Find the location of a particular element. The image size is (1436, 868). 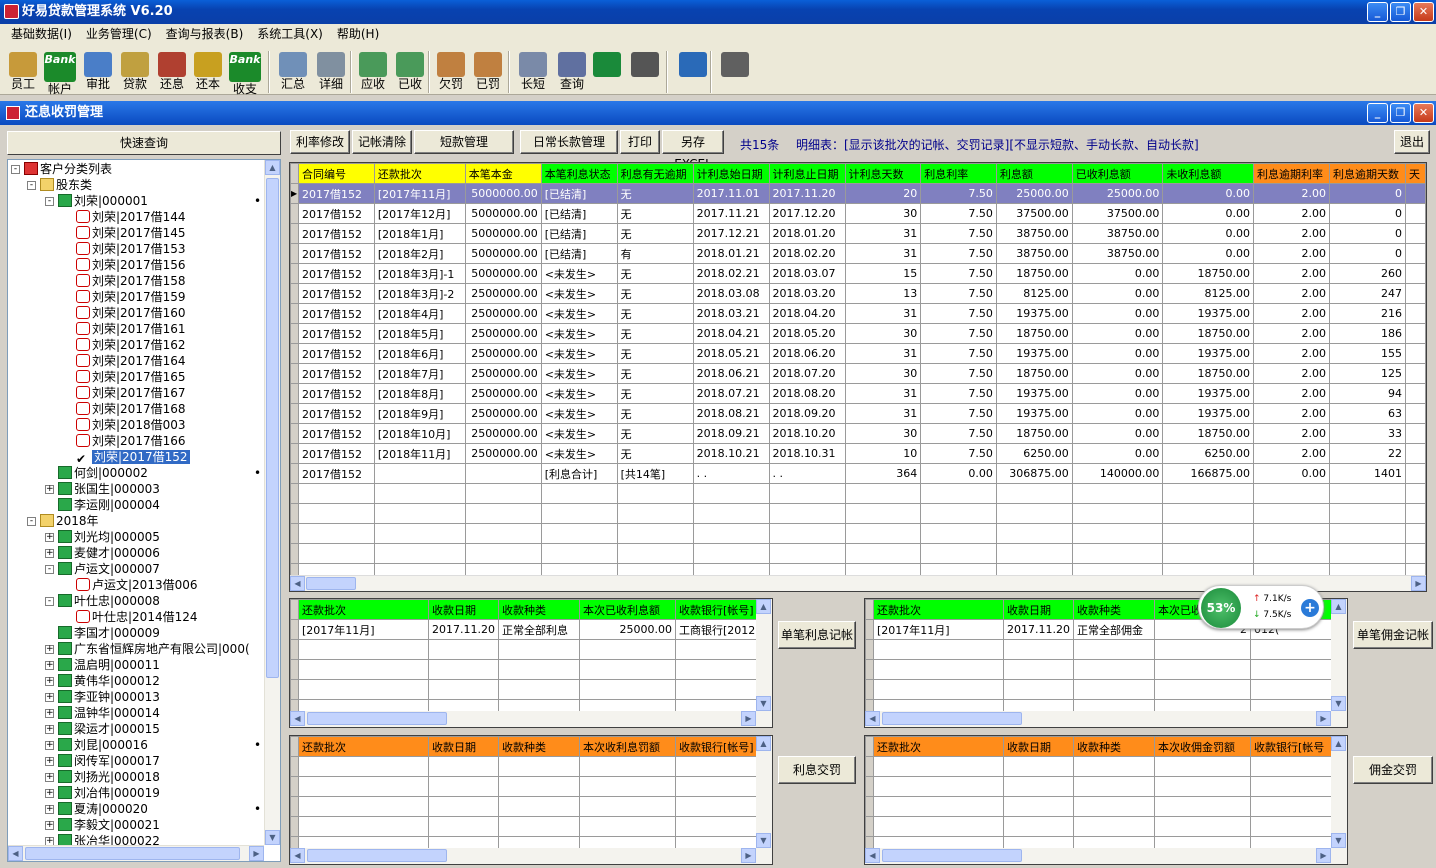

commission-penalty-grid-vertical-scrollbar: ▲ ▼ is located at coordinates (1339, 792).